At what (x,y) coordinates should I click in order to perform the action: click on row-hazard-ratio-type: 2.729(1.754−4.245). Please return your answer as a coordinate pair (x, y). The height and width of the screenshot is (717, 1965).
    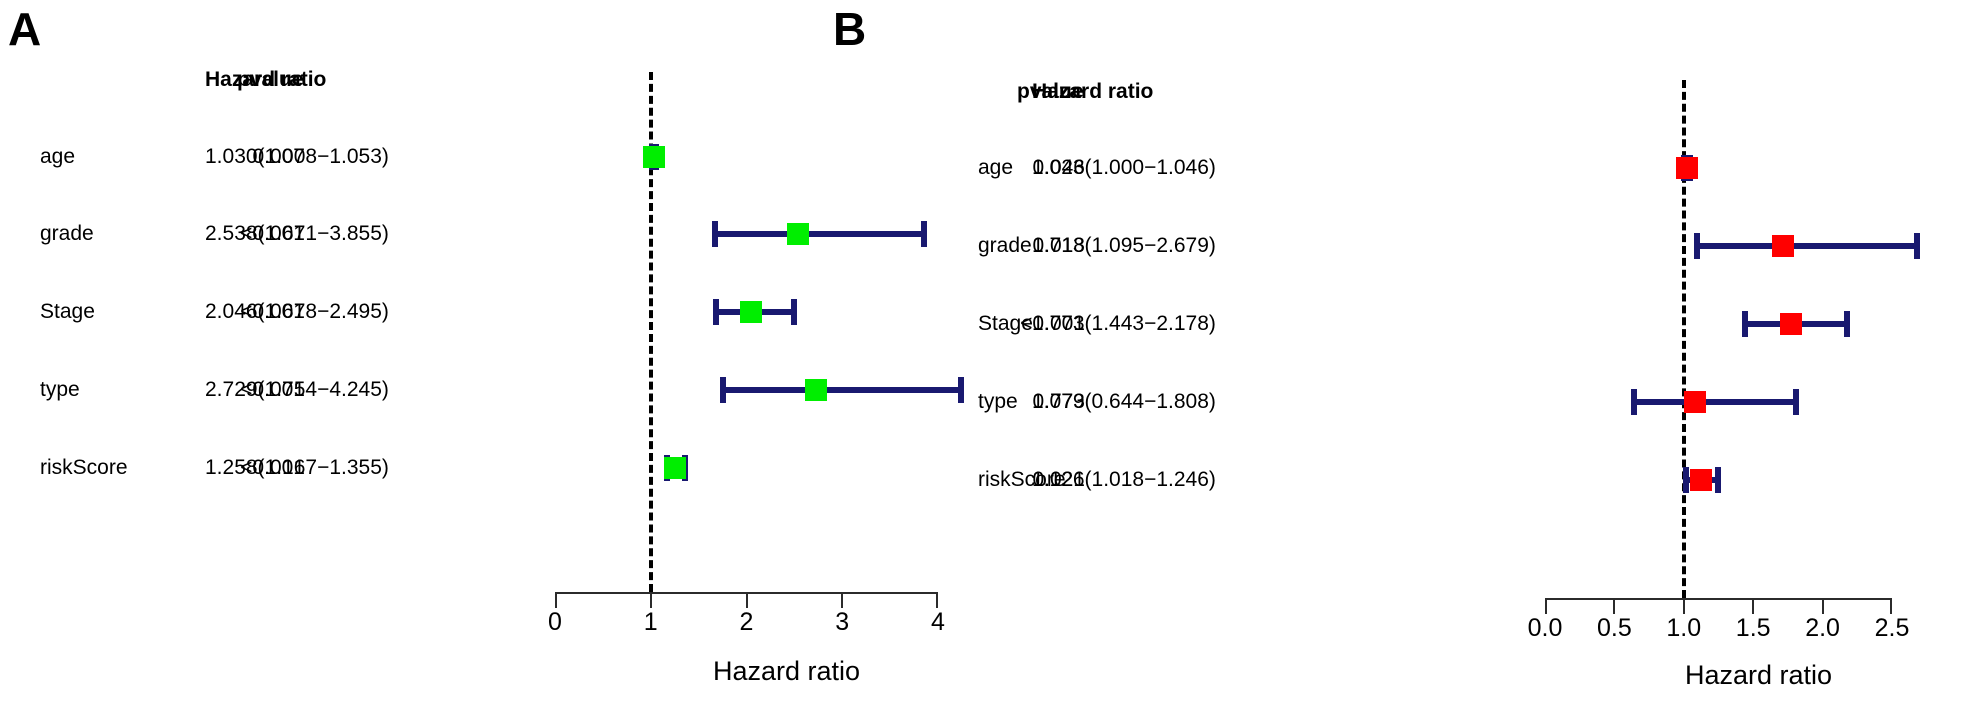
    Looking at the image, I should click on (297, 389).